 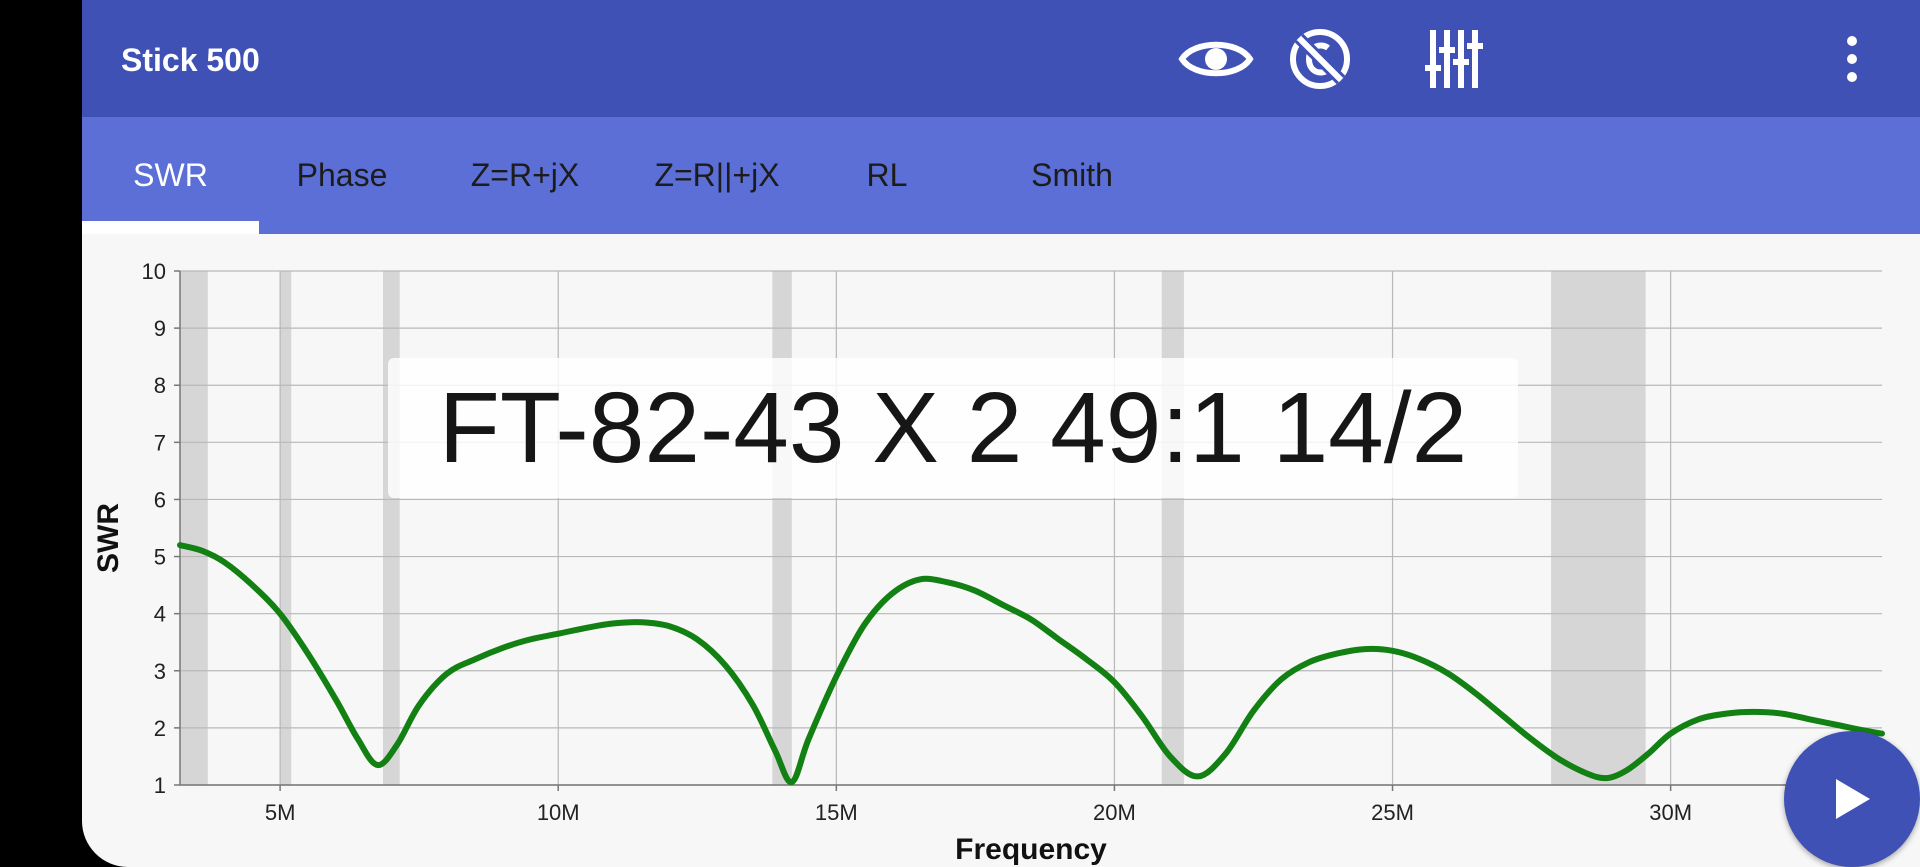 I want to click on eye-icon, so click(x=1216, y=59).